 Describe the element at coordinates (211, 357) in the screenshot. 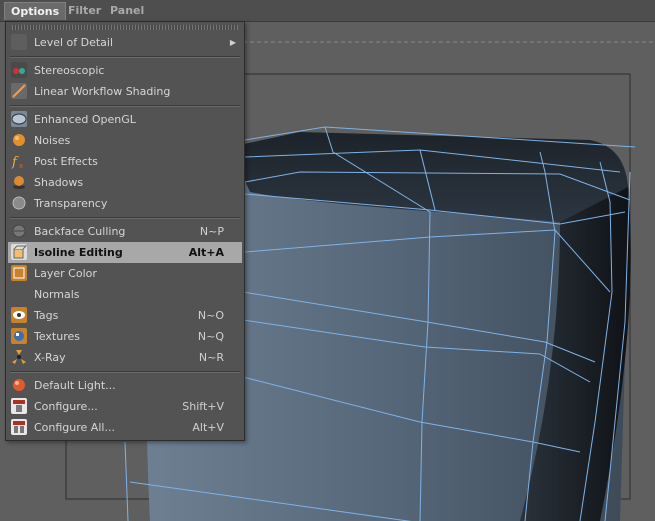

I see `menu-item-shortcut: N~R` at that location.